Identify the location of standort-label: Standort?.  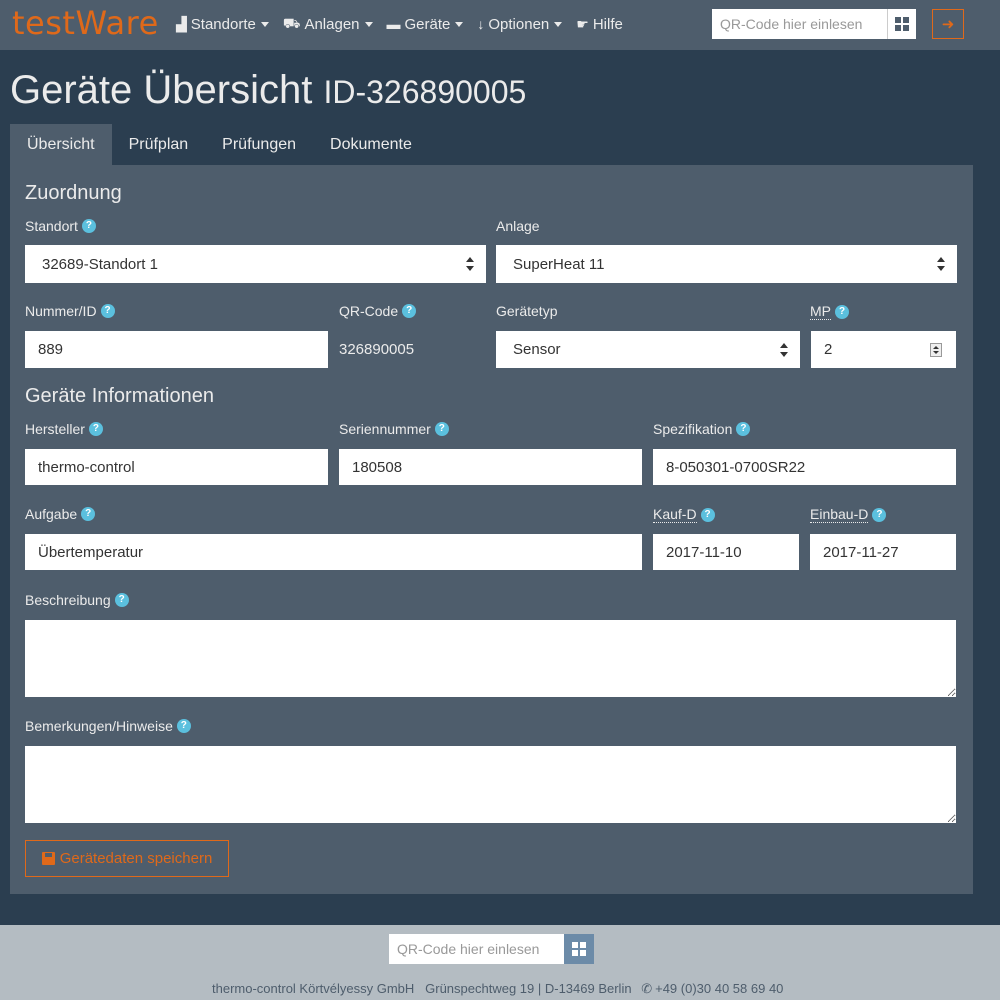
(60, 226).